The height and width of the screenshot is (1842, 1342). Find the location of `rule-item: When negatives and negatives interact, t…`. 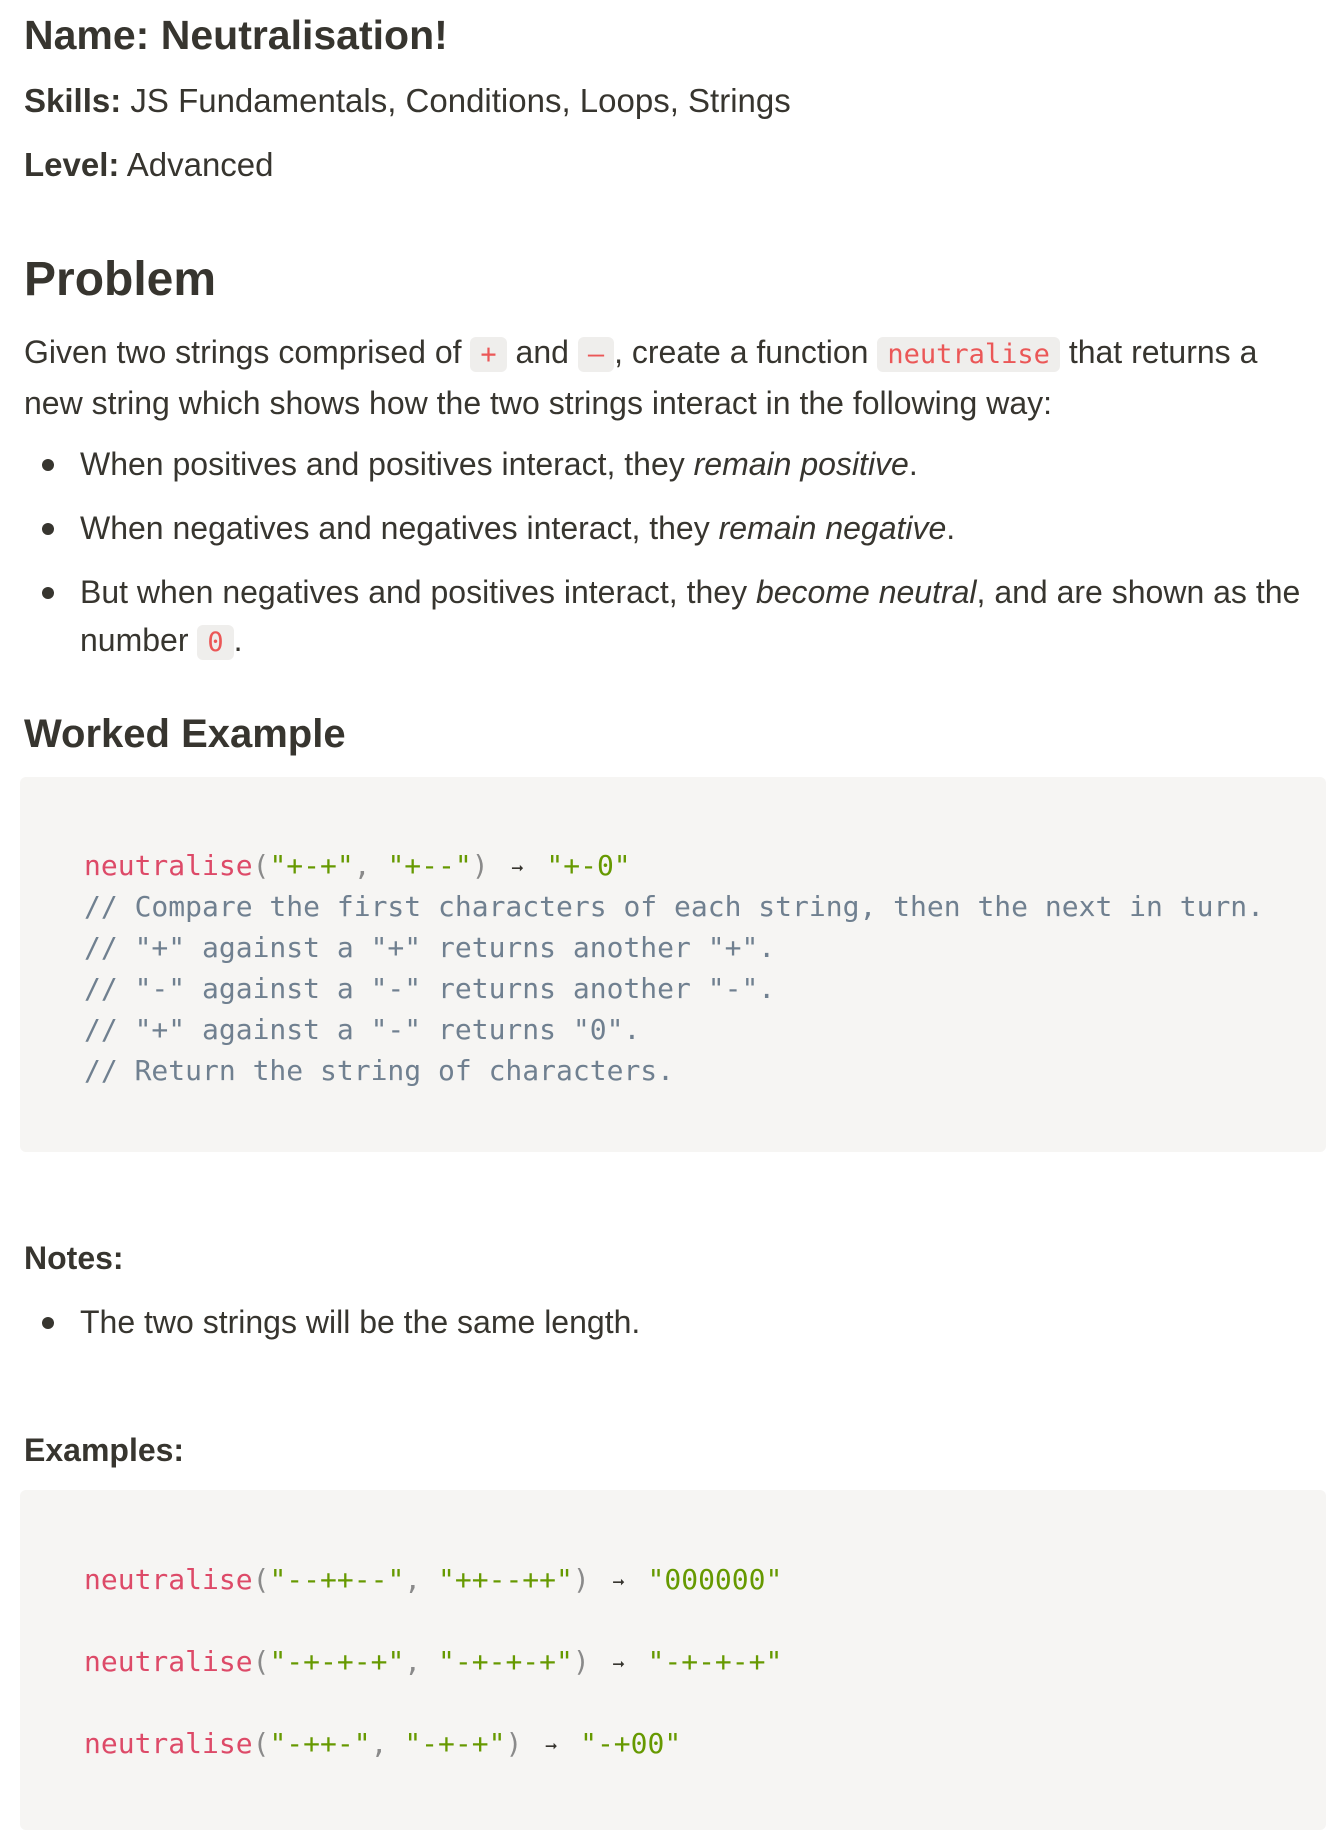

rule-item: When negatives and negatives interact, t… is located at coordinates (674, 528).